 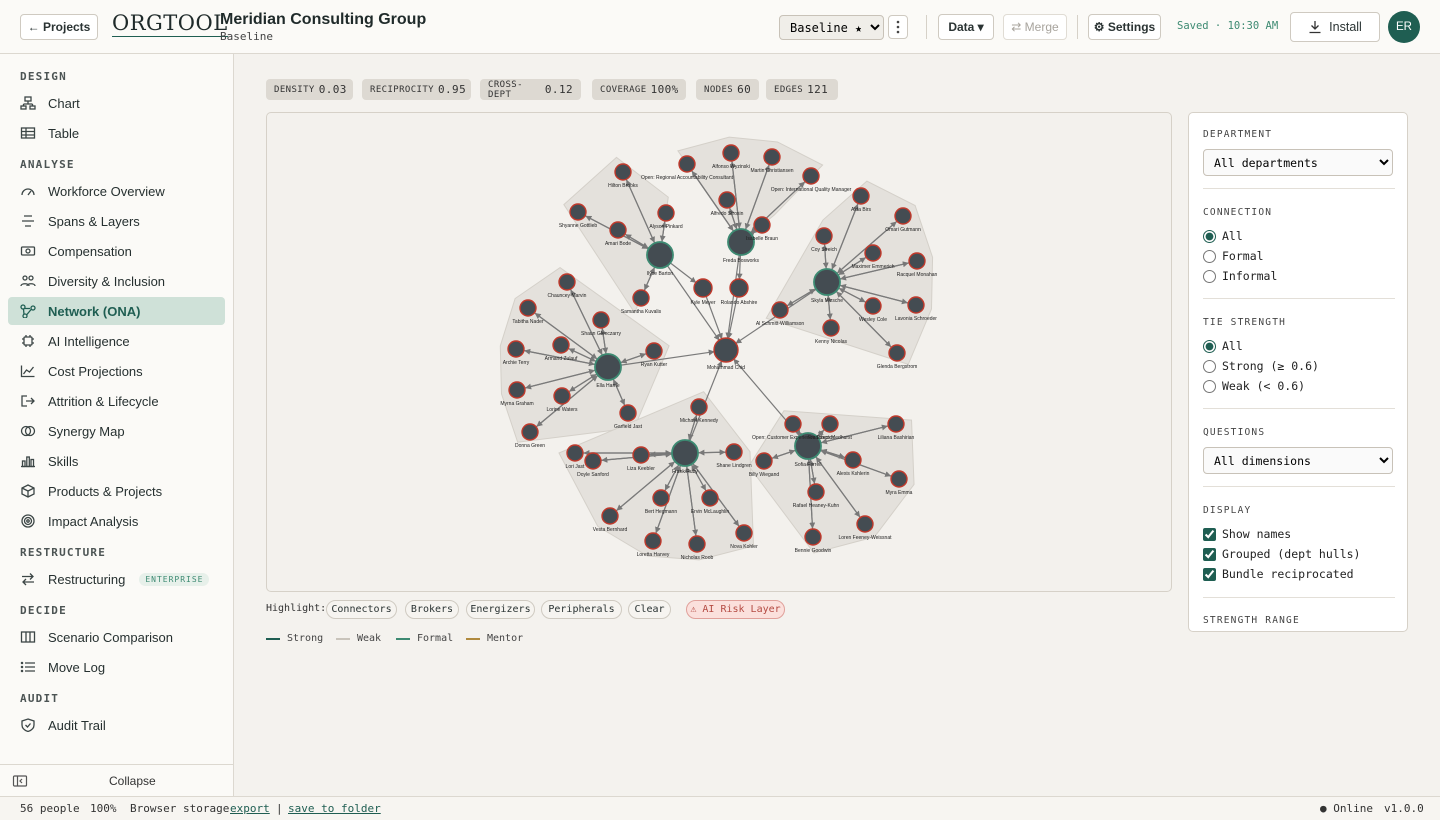 I want to click on sidebar-item-attrition-lifecycle: Attrition & Lifecycle, so click(x=116, y=401).